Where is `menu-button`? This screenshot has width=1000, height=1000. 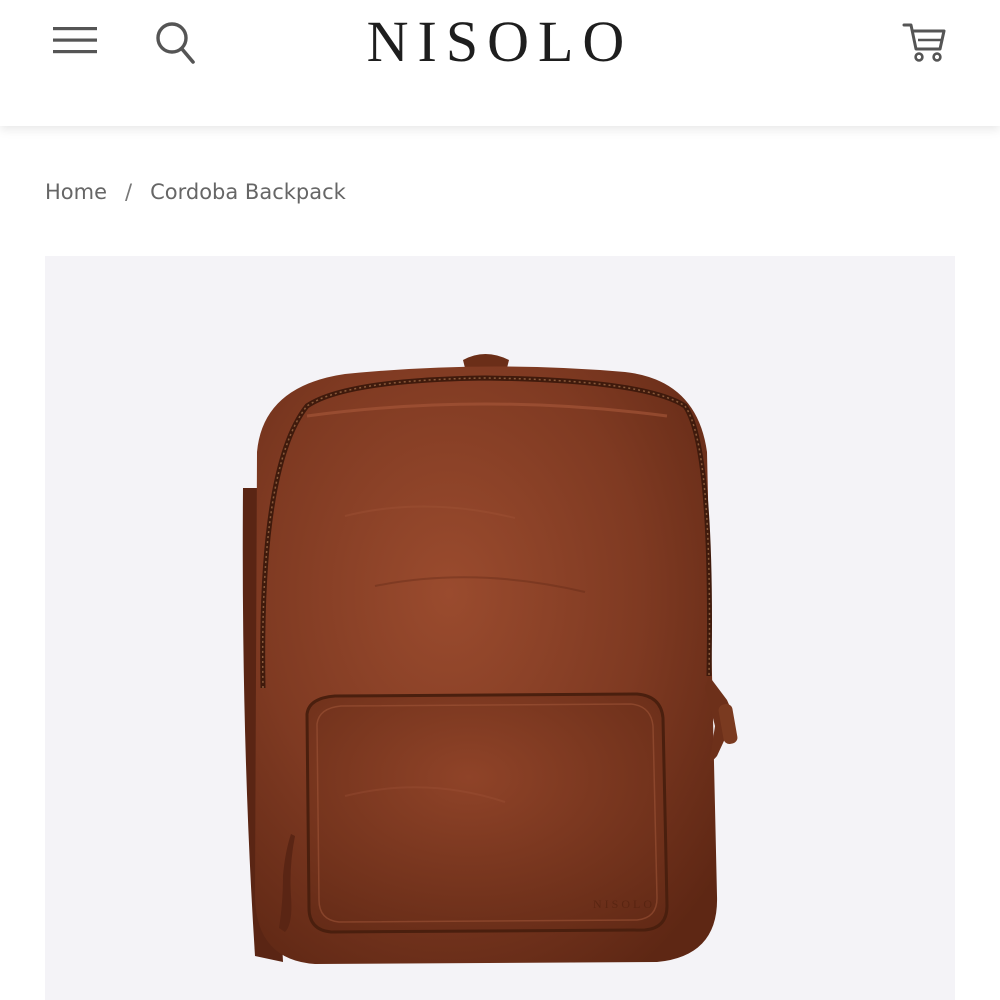
menu-button is located at coordinates (75, 40).